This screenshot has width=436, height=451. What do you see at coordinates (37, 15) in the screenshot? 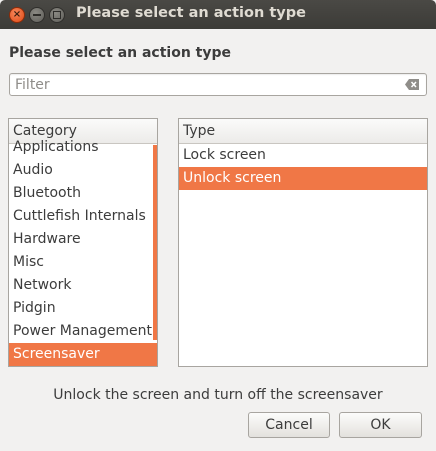
I see `minimize-window-button` at bounding box center [37, 15].